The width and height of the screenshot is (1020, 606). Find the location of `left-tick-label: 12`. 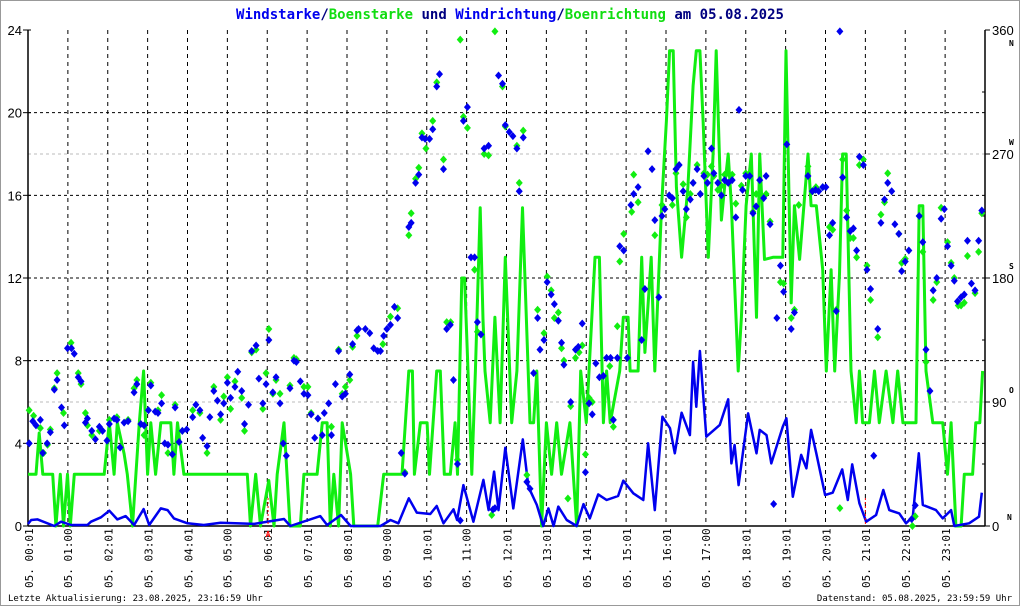

left-tick-label: 12 is located at coordinates (15, 278).